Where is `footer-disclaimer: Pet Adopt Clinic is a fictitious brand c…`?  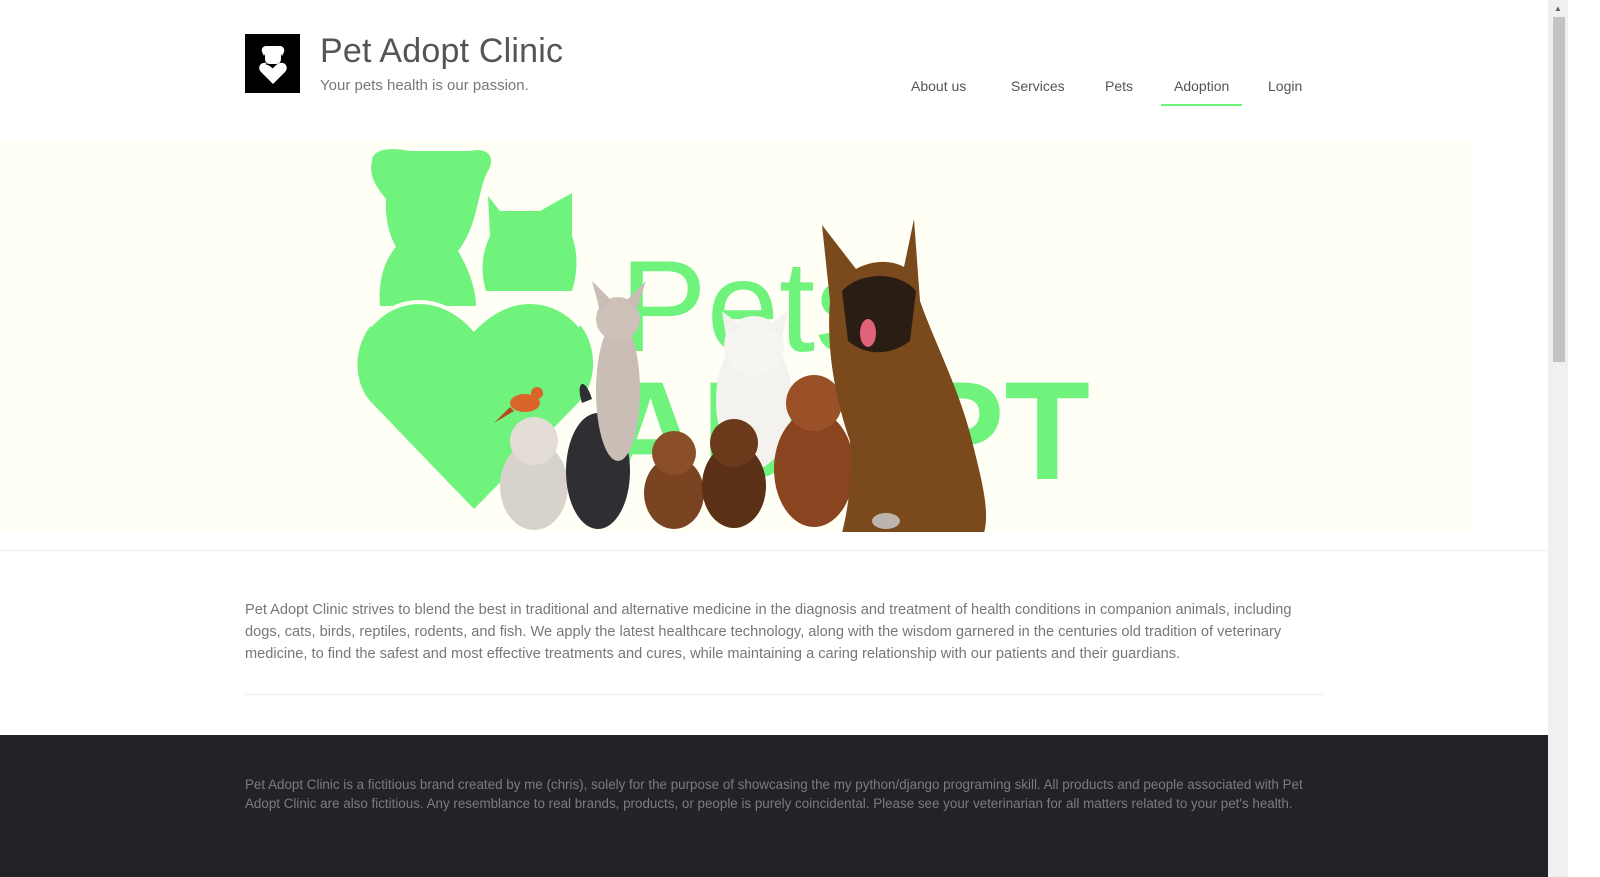 footer-disclaimer: Pet Adopt Clinic is a fictitious brand c… is located at coordinates (774, 794).